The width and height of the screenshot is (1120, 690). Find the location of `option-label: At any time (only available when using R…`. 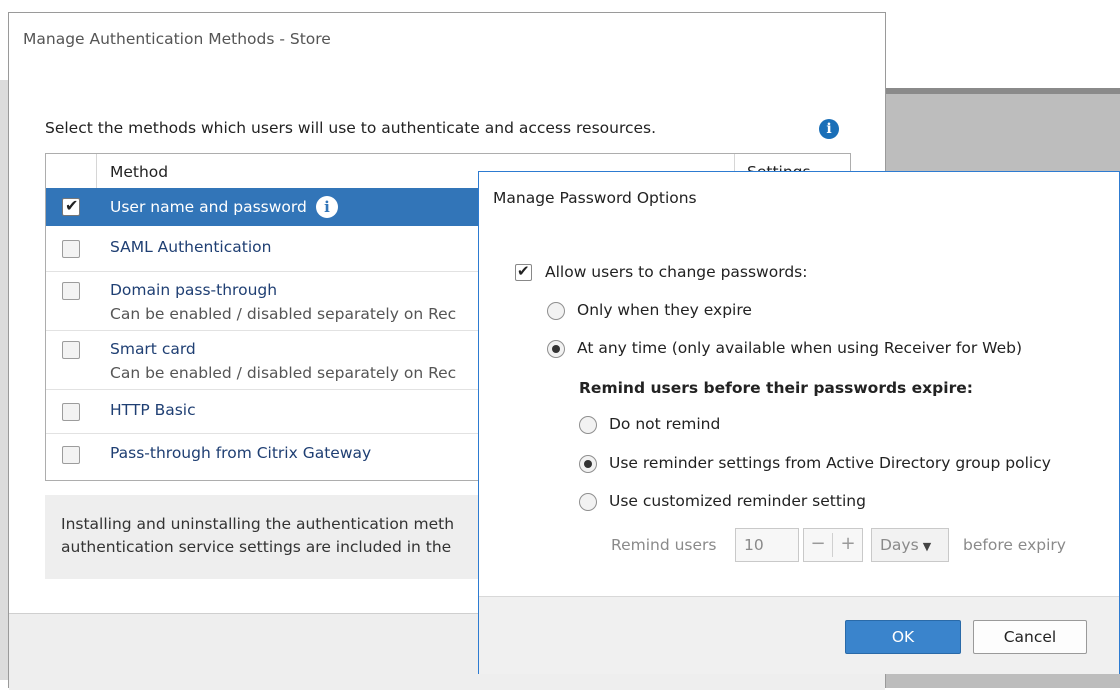

option-label: At any time (only available when using R… is located at coordinates (799, 348).